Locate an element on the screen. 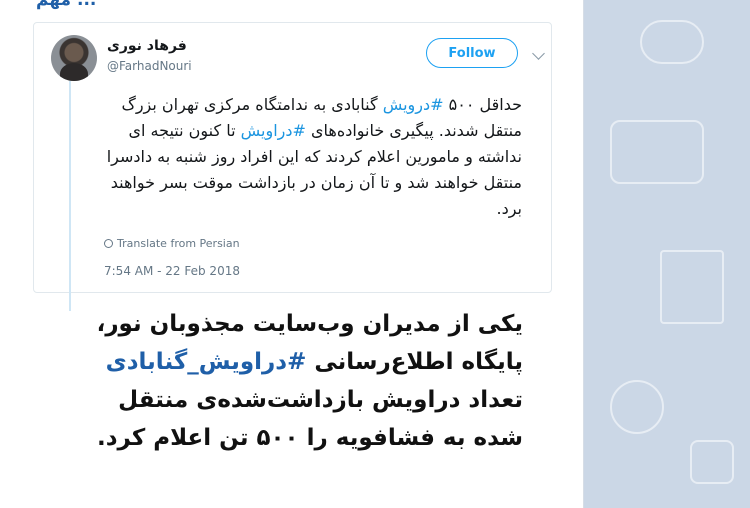  hashtag-link: #دراویش is located at coordinates (273, 130).